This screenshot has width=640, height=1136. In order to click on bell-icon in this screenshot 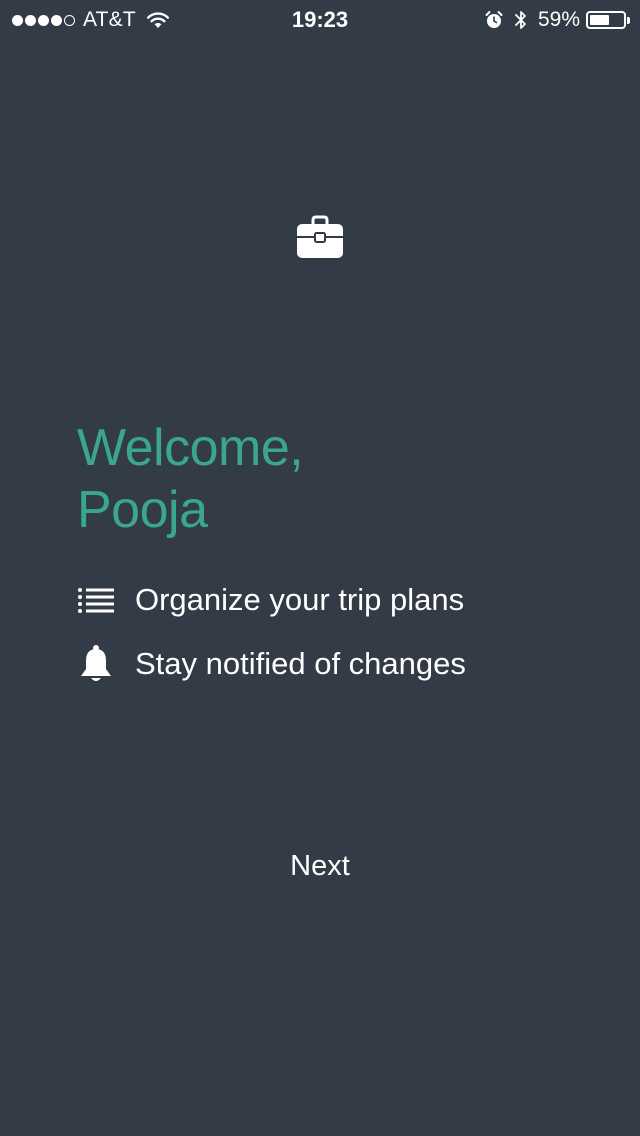, I will do `click(96, 664)`.